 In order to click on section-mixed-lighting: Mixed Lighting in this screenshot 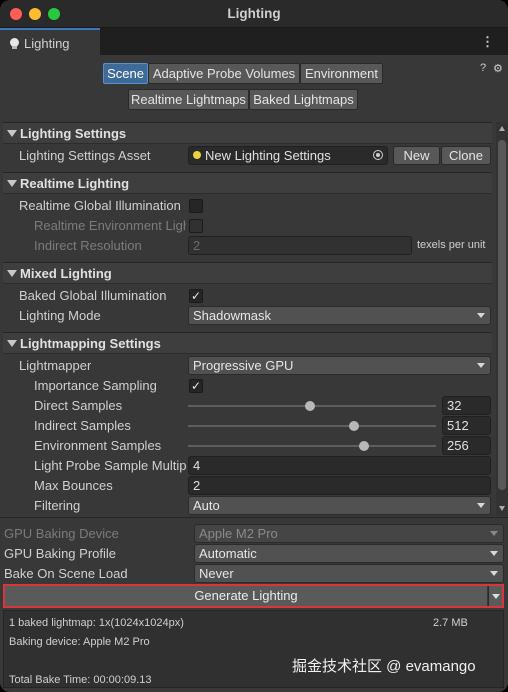, I will do `click(247, 273)`.